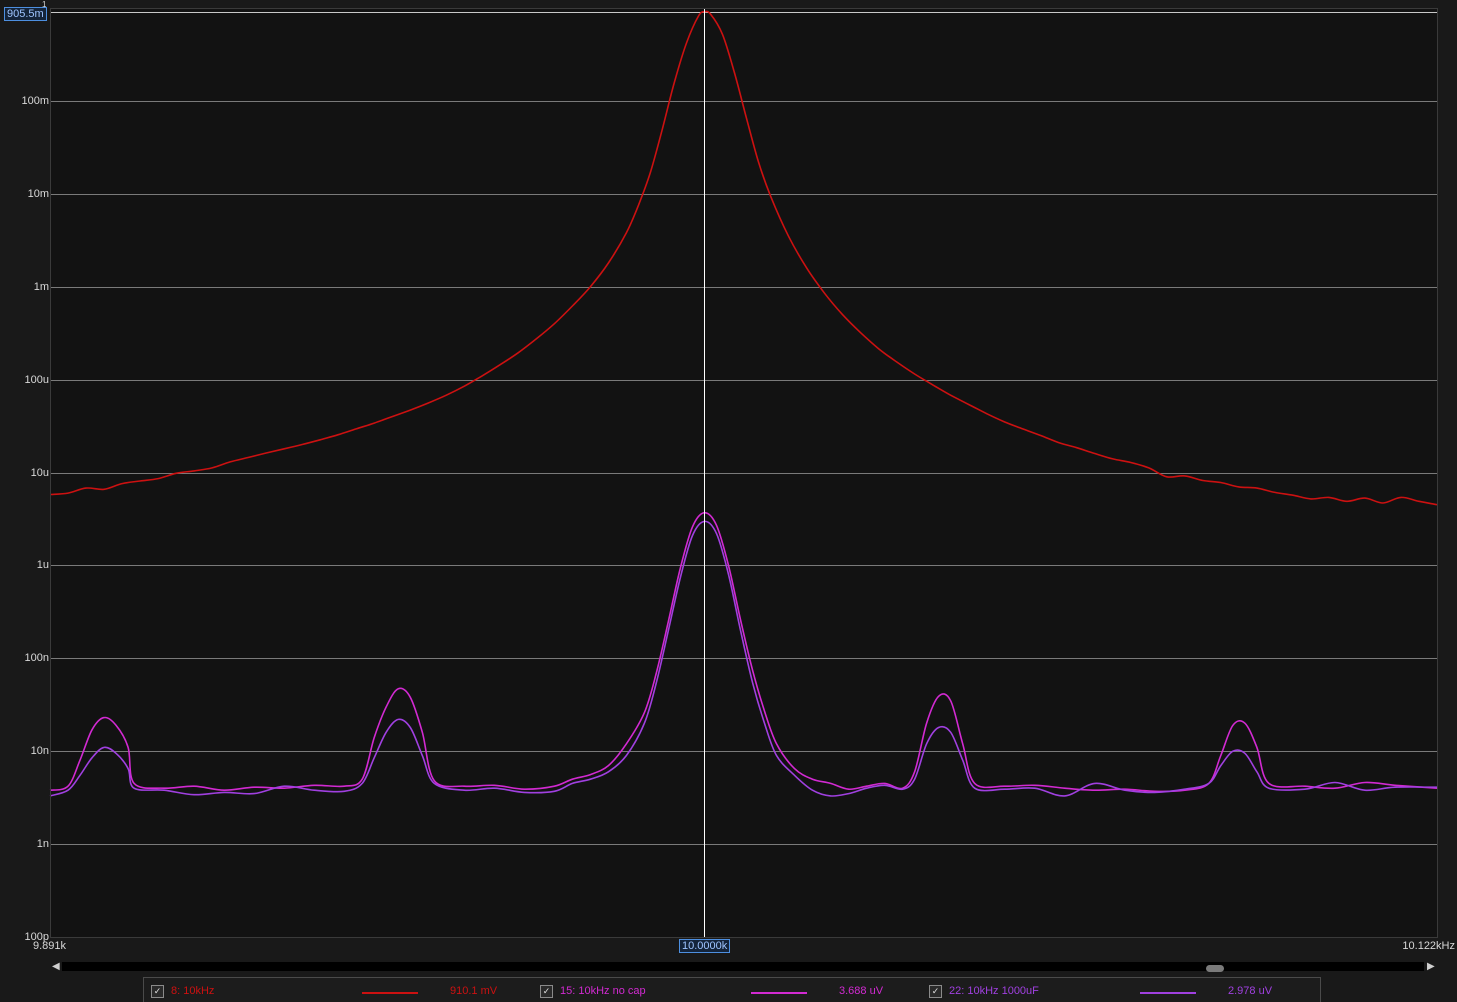 This screenshot has width=1457, height=1002. Describe the element at coordinates (193, 991) in the screenshot. I see `legend-trace-name: 8: 10kHz` at that location.